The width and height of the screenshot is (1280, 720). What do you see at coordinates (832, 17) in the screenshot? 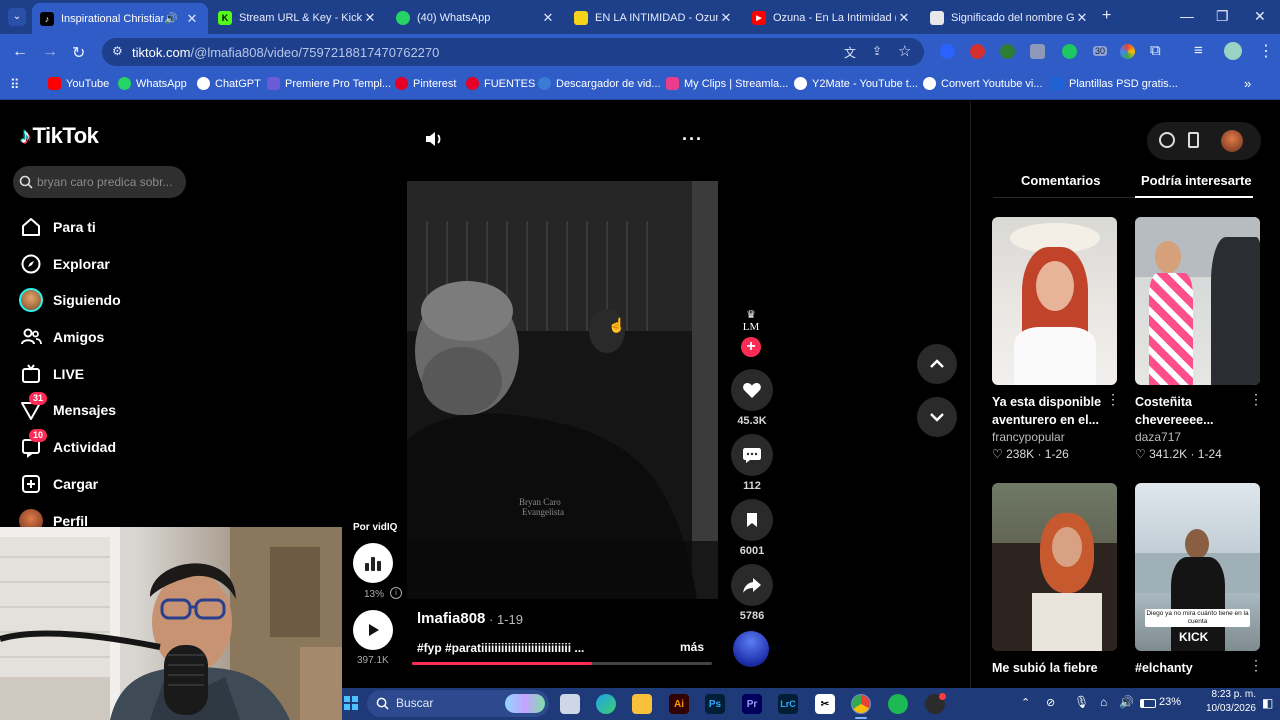
I see `tab-youtube: ▶ Ozuna - En La Intimidad (V ✕` at bounding box center [832, 17].